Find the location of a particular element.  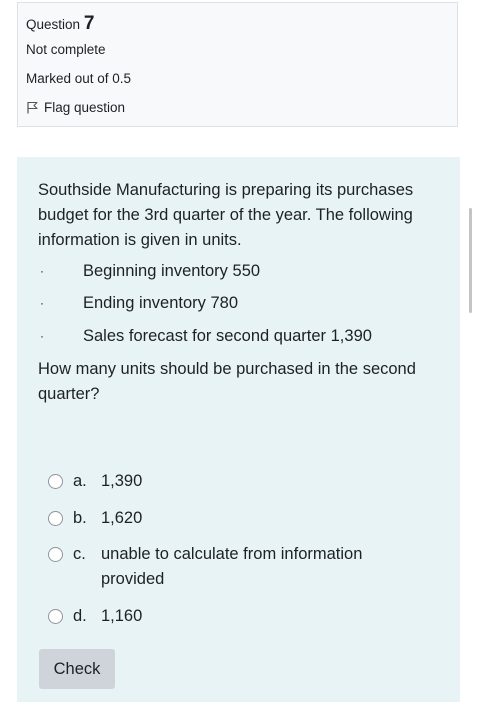

flag-question-link: Flag question is located at coordinates (75, 107).